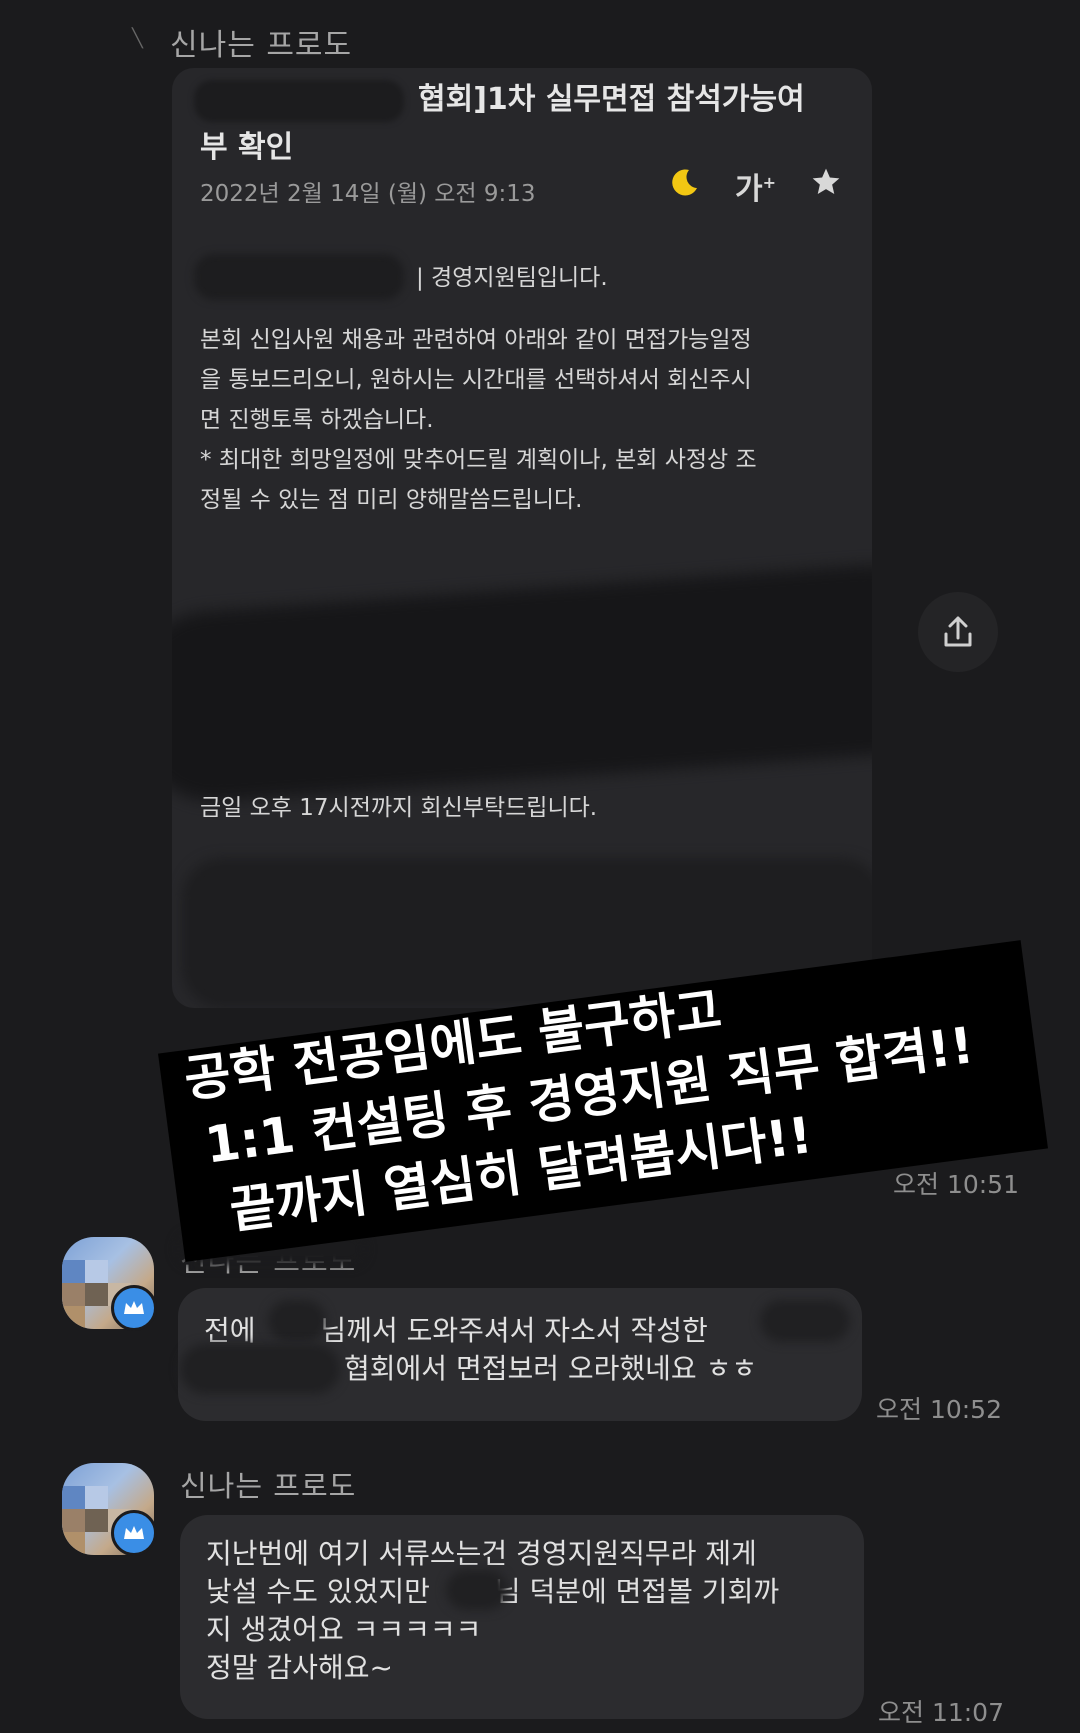 This screenshot has width=1080, height=1733. I want to click on sender-name-top: 신나는 프로도, so click(261, 45).